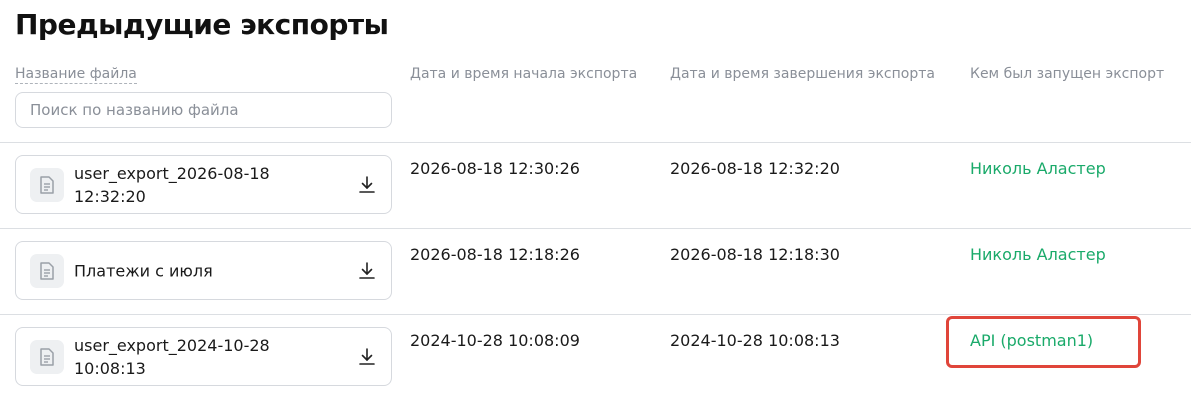 This screenshot has height=401, width=1199. I want to click on file-card: user_export_2024-10-28 10:08:13, so click(203, 356).